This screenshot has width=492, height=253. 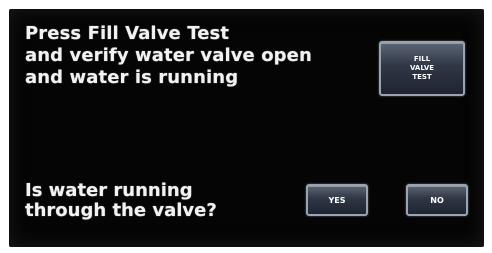 I want to click on yes-button: YES, so click(x=337, y=200).